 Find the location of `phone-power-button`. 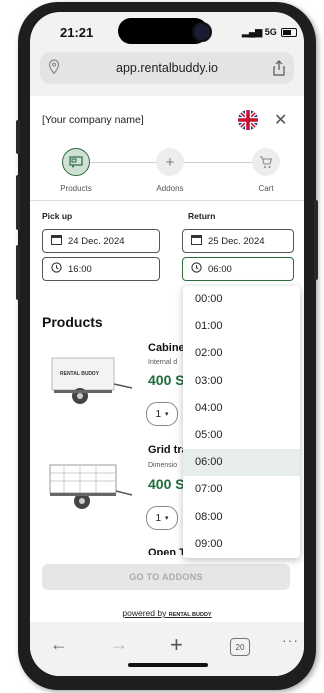

phone-power-button is located at coordinates (316, 240).